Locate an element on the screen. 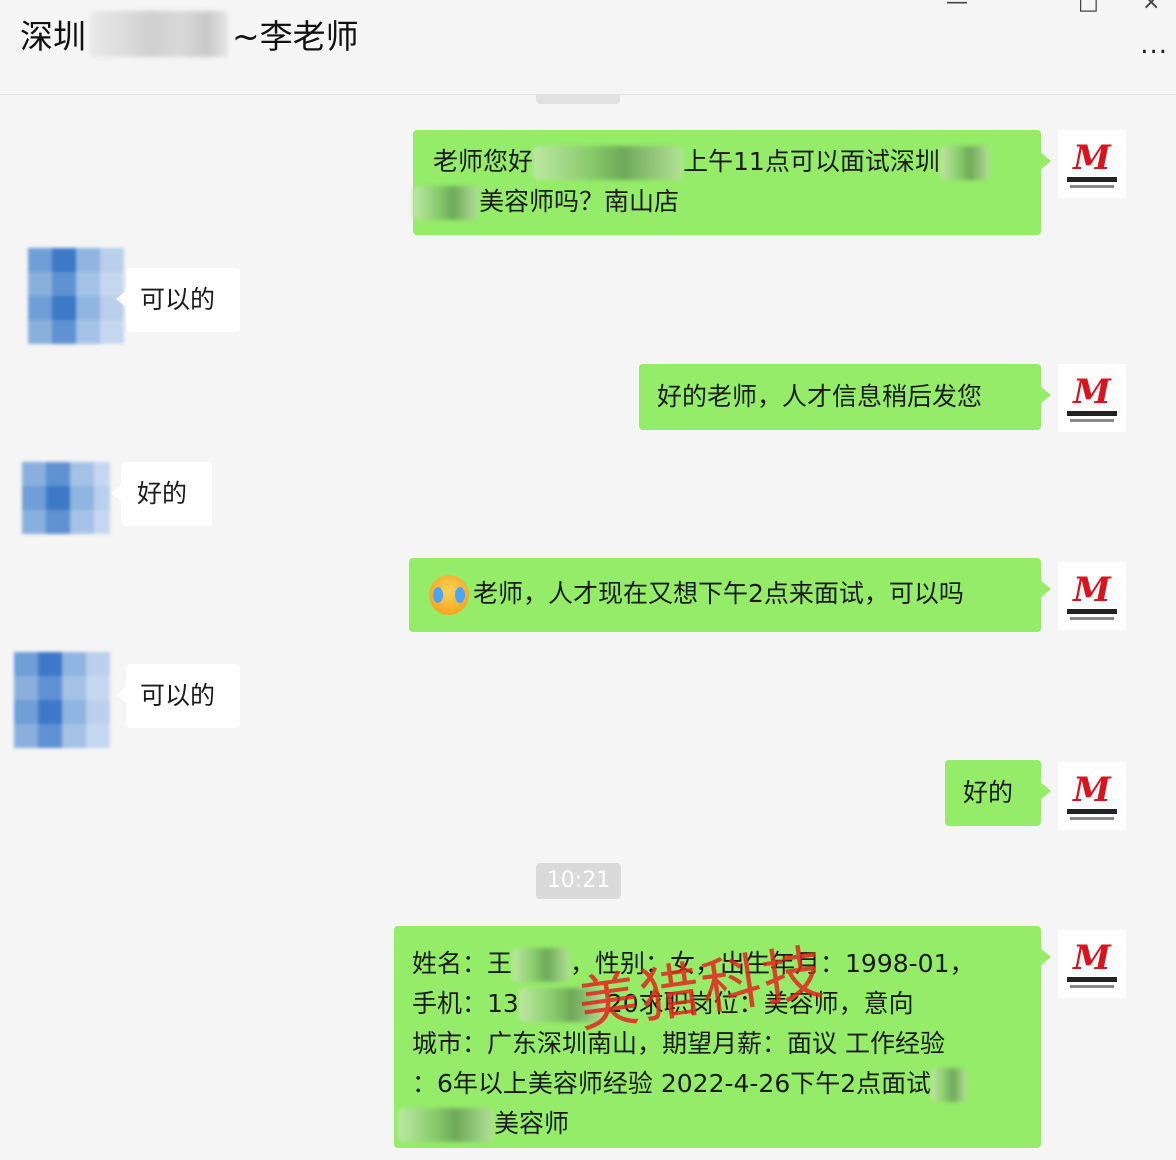 This screenshot has width=1176, height=1160. message-text: 老师您好 is located at coordinates (483, 161).